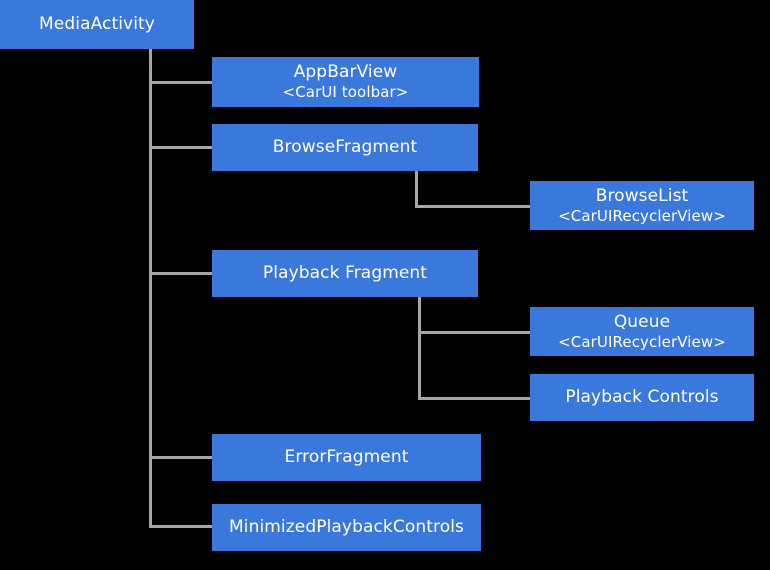  I want to click on connector-trunk-playback-fragment, so click(419, 348).